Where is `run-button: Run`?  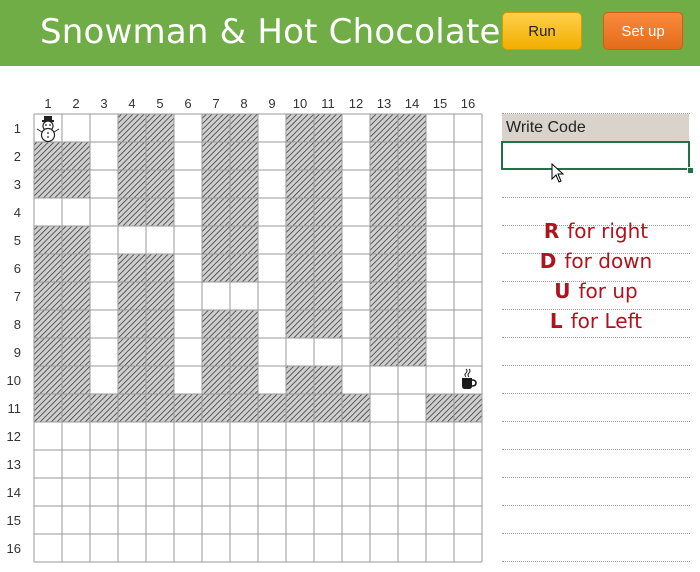
run-button: Run is located at coordinates (542, 31).